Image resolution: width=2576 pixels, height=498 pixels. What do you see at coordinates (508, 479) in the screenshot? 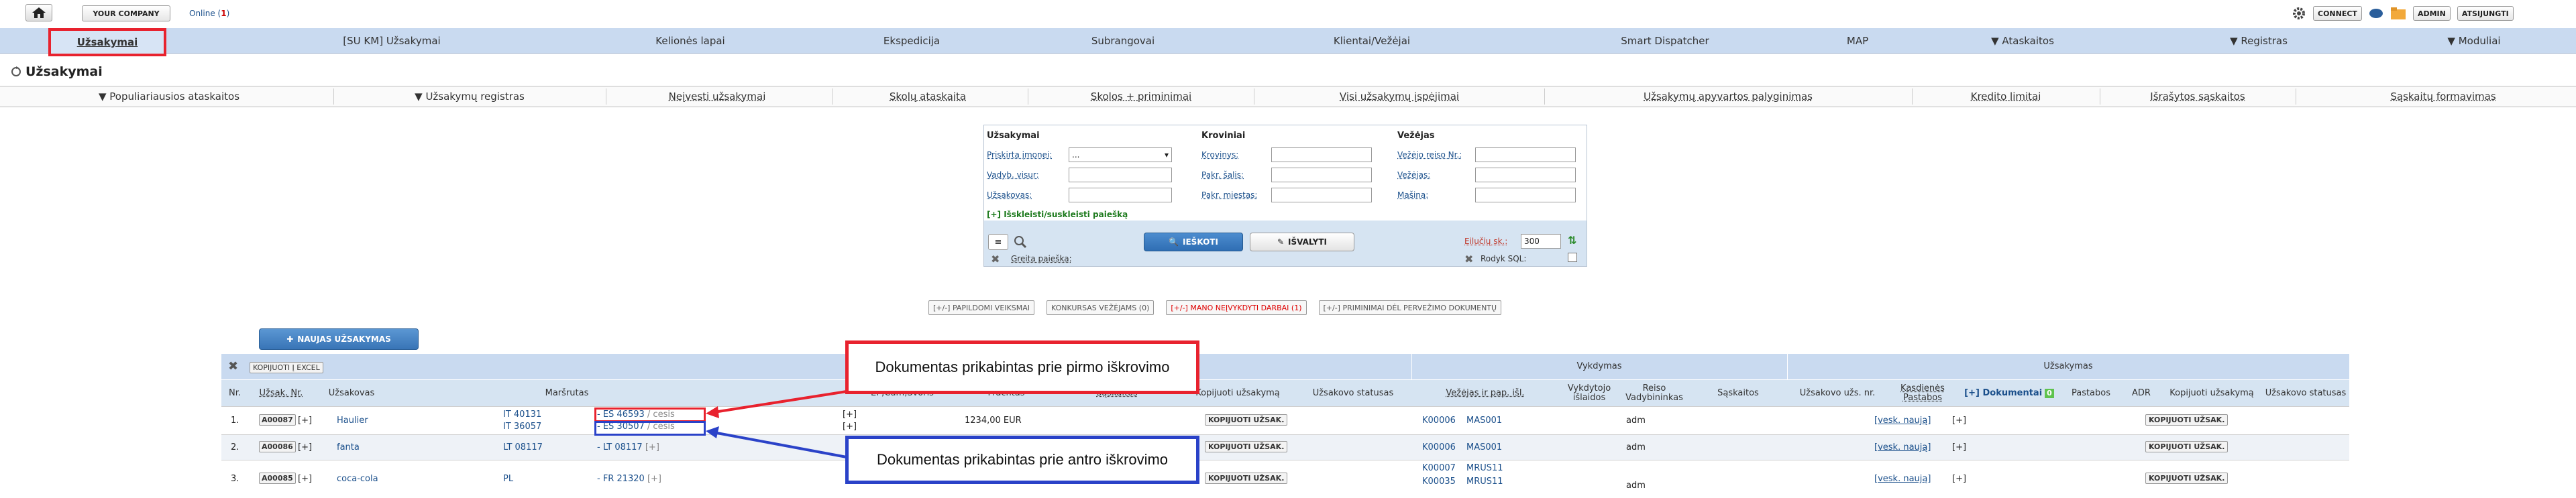
I see `route-from: PL` at bounding box center [508, 479].